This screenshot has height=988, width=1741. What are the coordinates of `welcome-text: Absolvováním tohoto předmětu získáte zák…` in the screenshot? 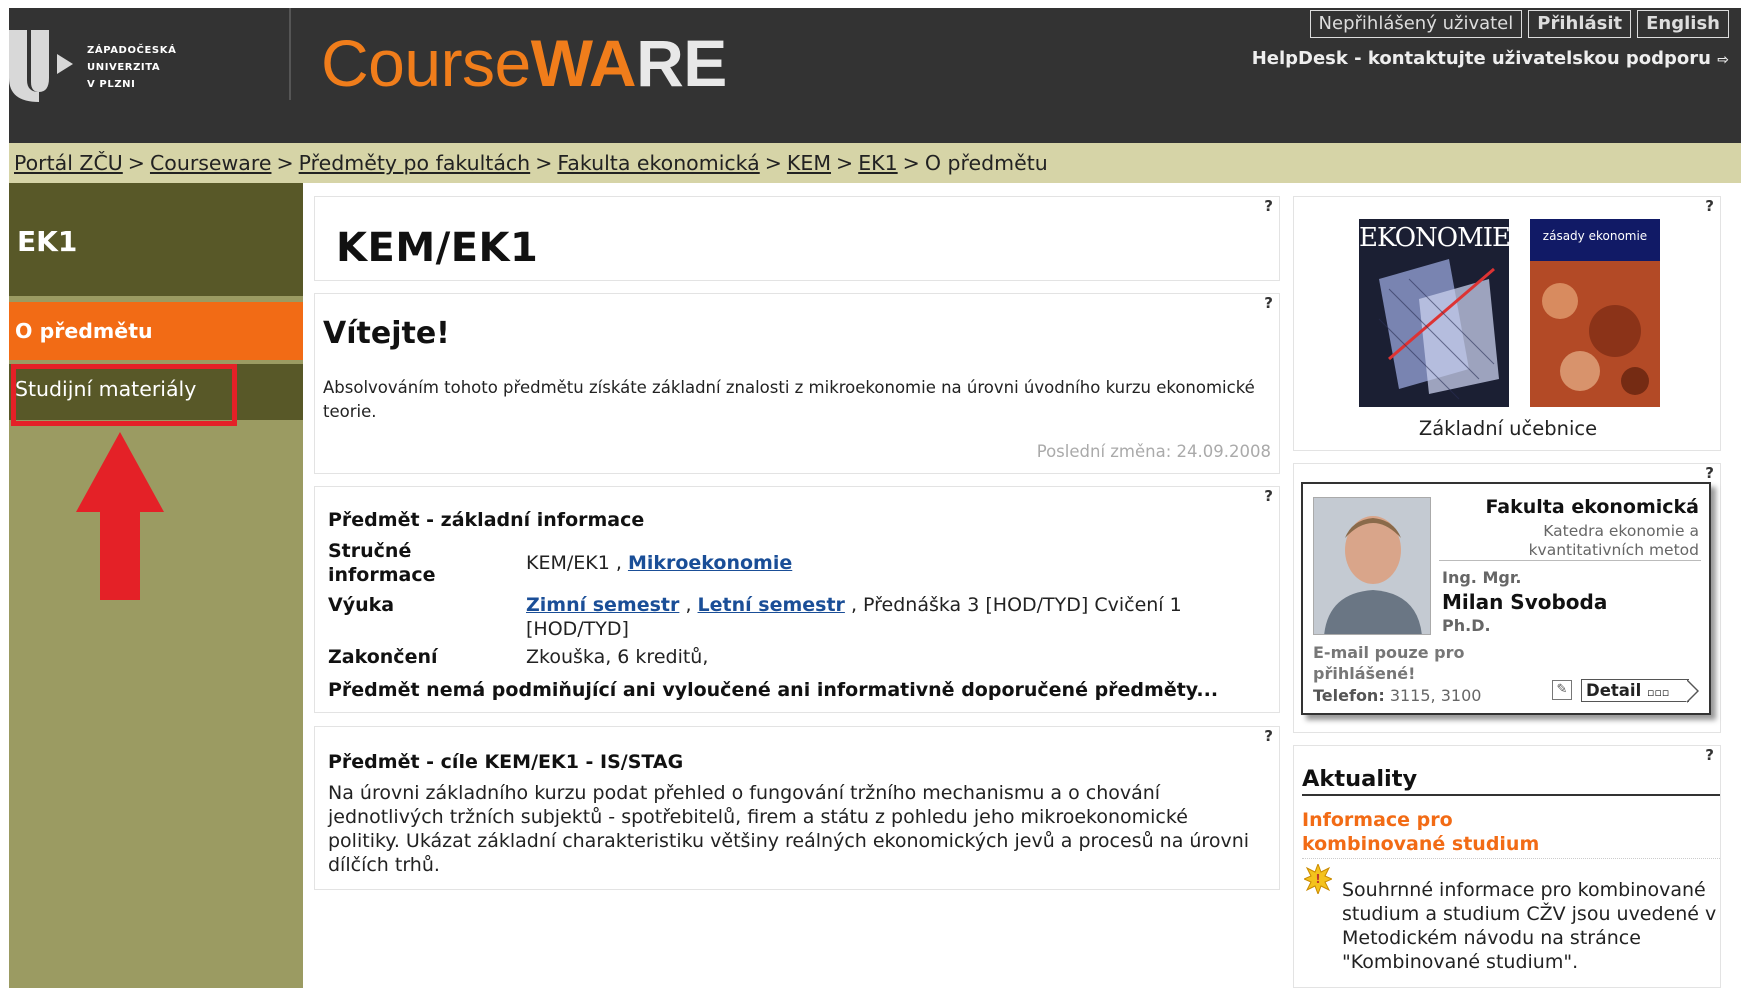 It's located at (789, 399).